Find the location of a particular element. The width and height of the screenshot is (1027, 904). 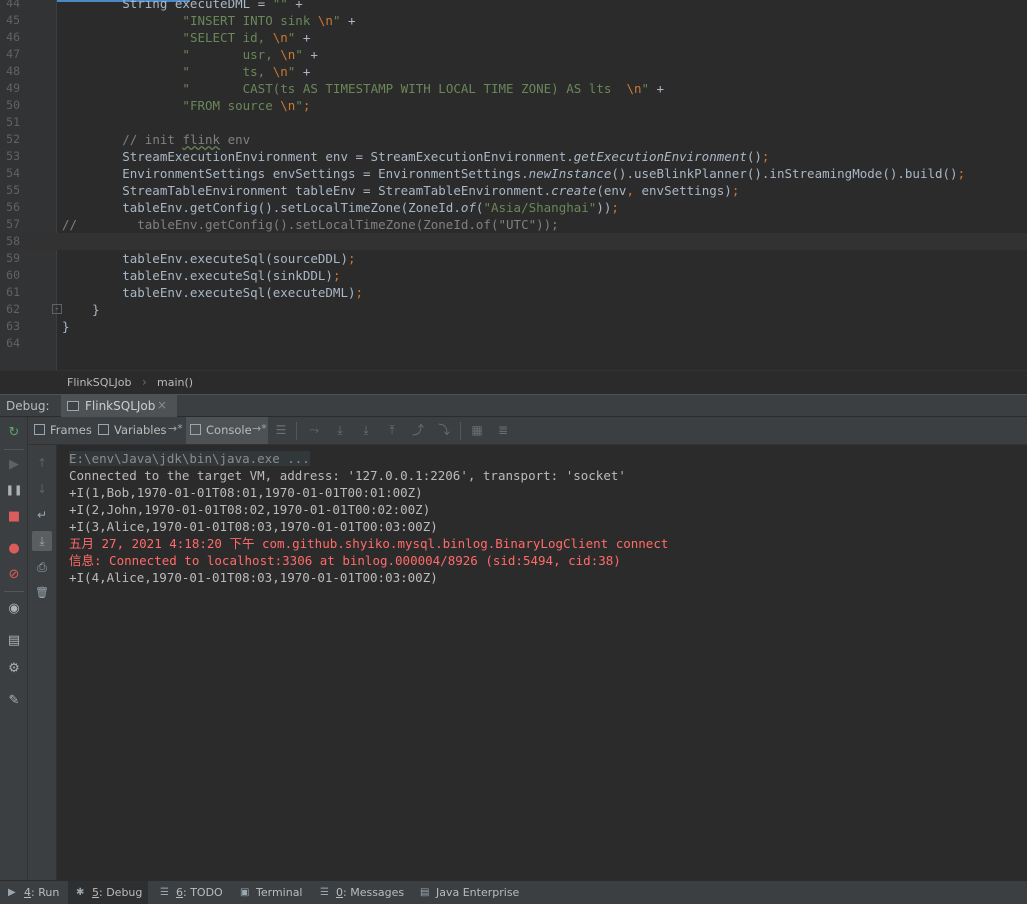

code-line: 44 String executeDML = "" + is located at coordinates (513, 6).